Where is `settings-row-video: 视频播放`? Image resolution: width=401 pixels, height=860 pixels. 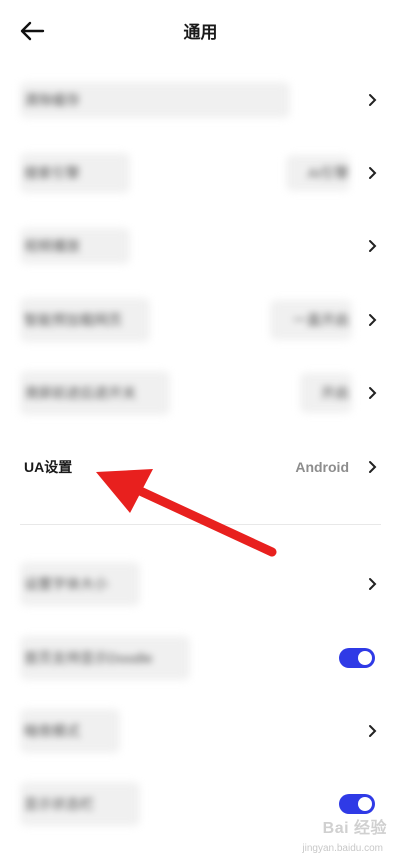
settings-row-video: 视频播放 is located at coordinates (200, 246).